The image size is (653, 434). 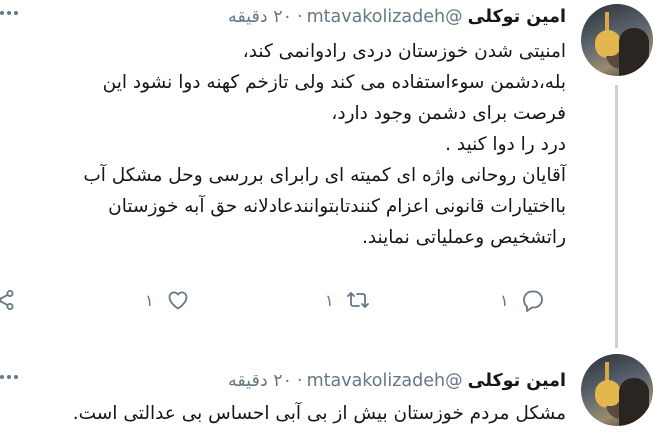 I want to click on reply-button: ۱, so click(x=522, y=300).